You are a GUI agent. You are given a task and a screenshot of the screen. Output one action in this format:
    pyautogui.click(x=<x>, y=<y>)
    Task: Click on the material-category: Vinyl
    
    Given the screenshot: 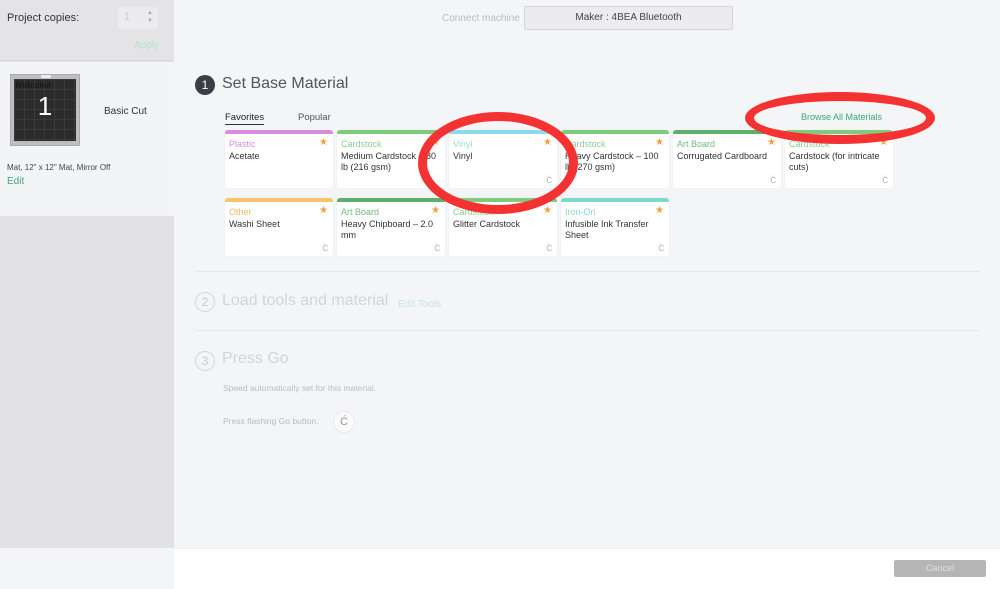 What is the action you would take?
    pyautogui.click(x=463, y=144)
    